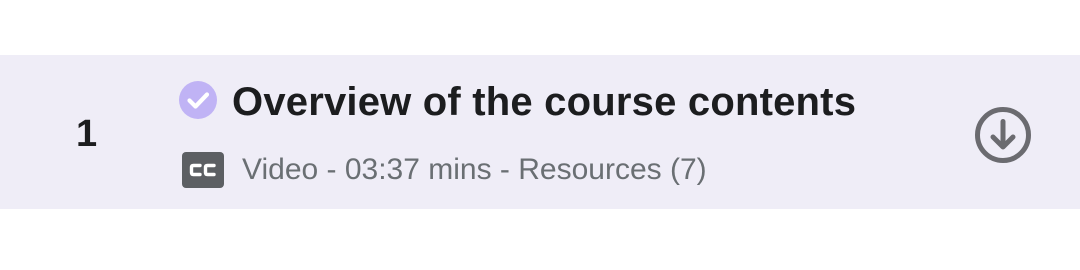  What do you see at coordinates (203, 170) in the screenshot?
I see `closed-captions-icon` at bounding box center [203, 170].